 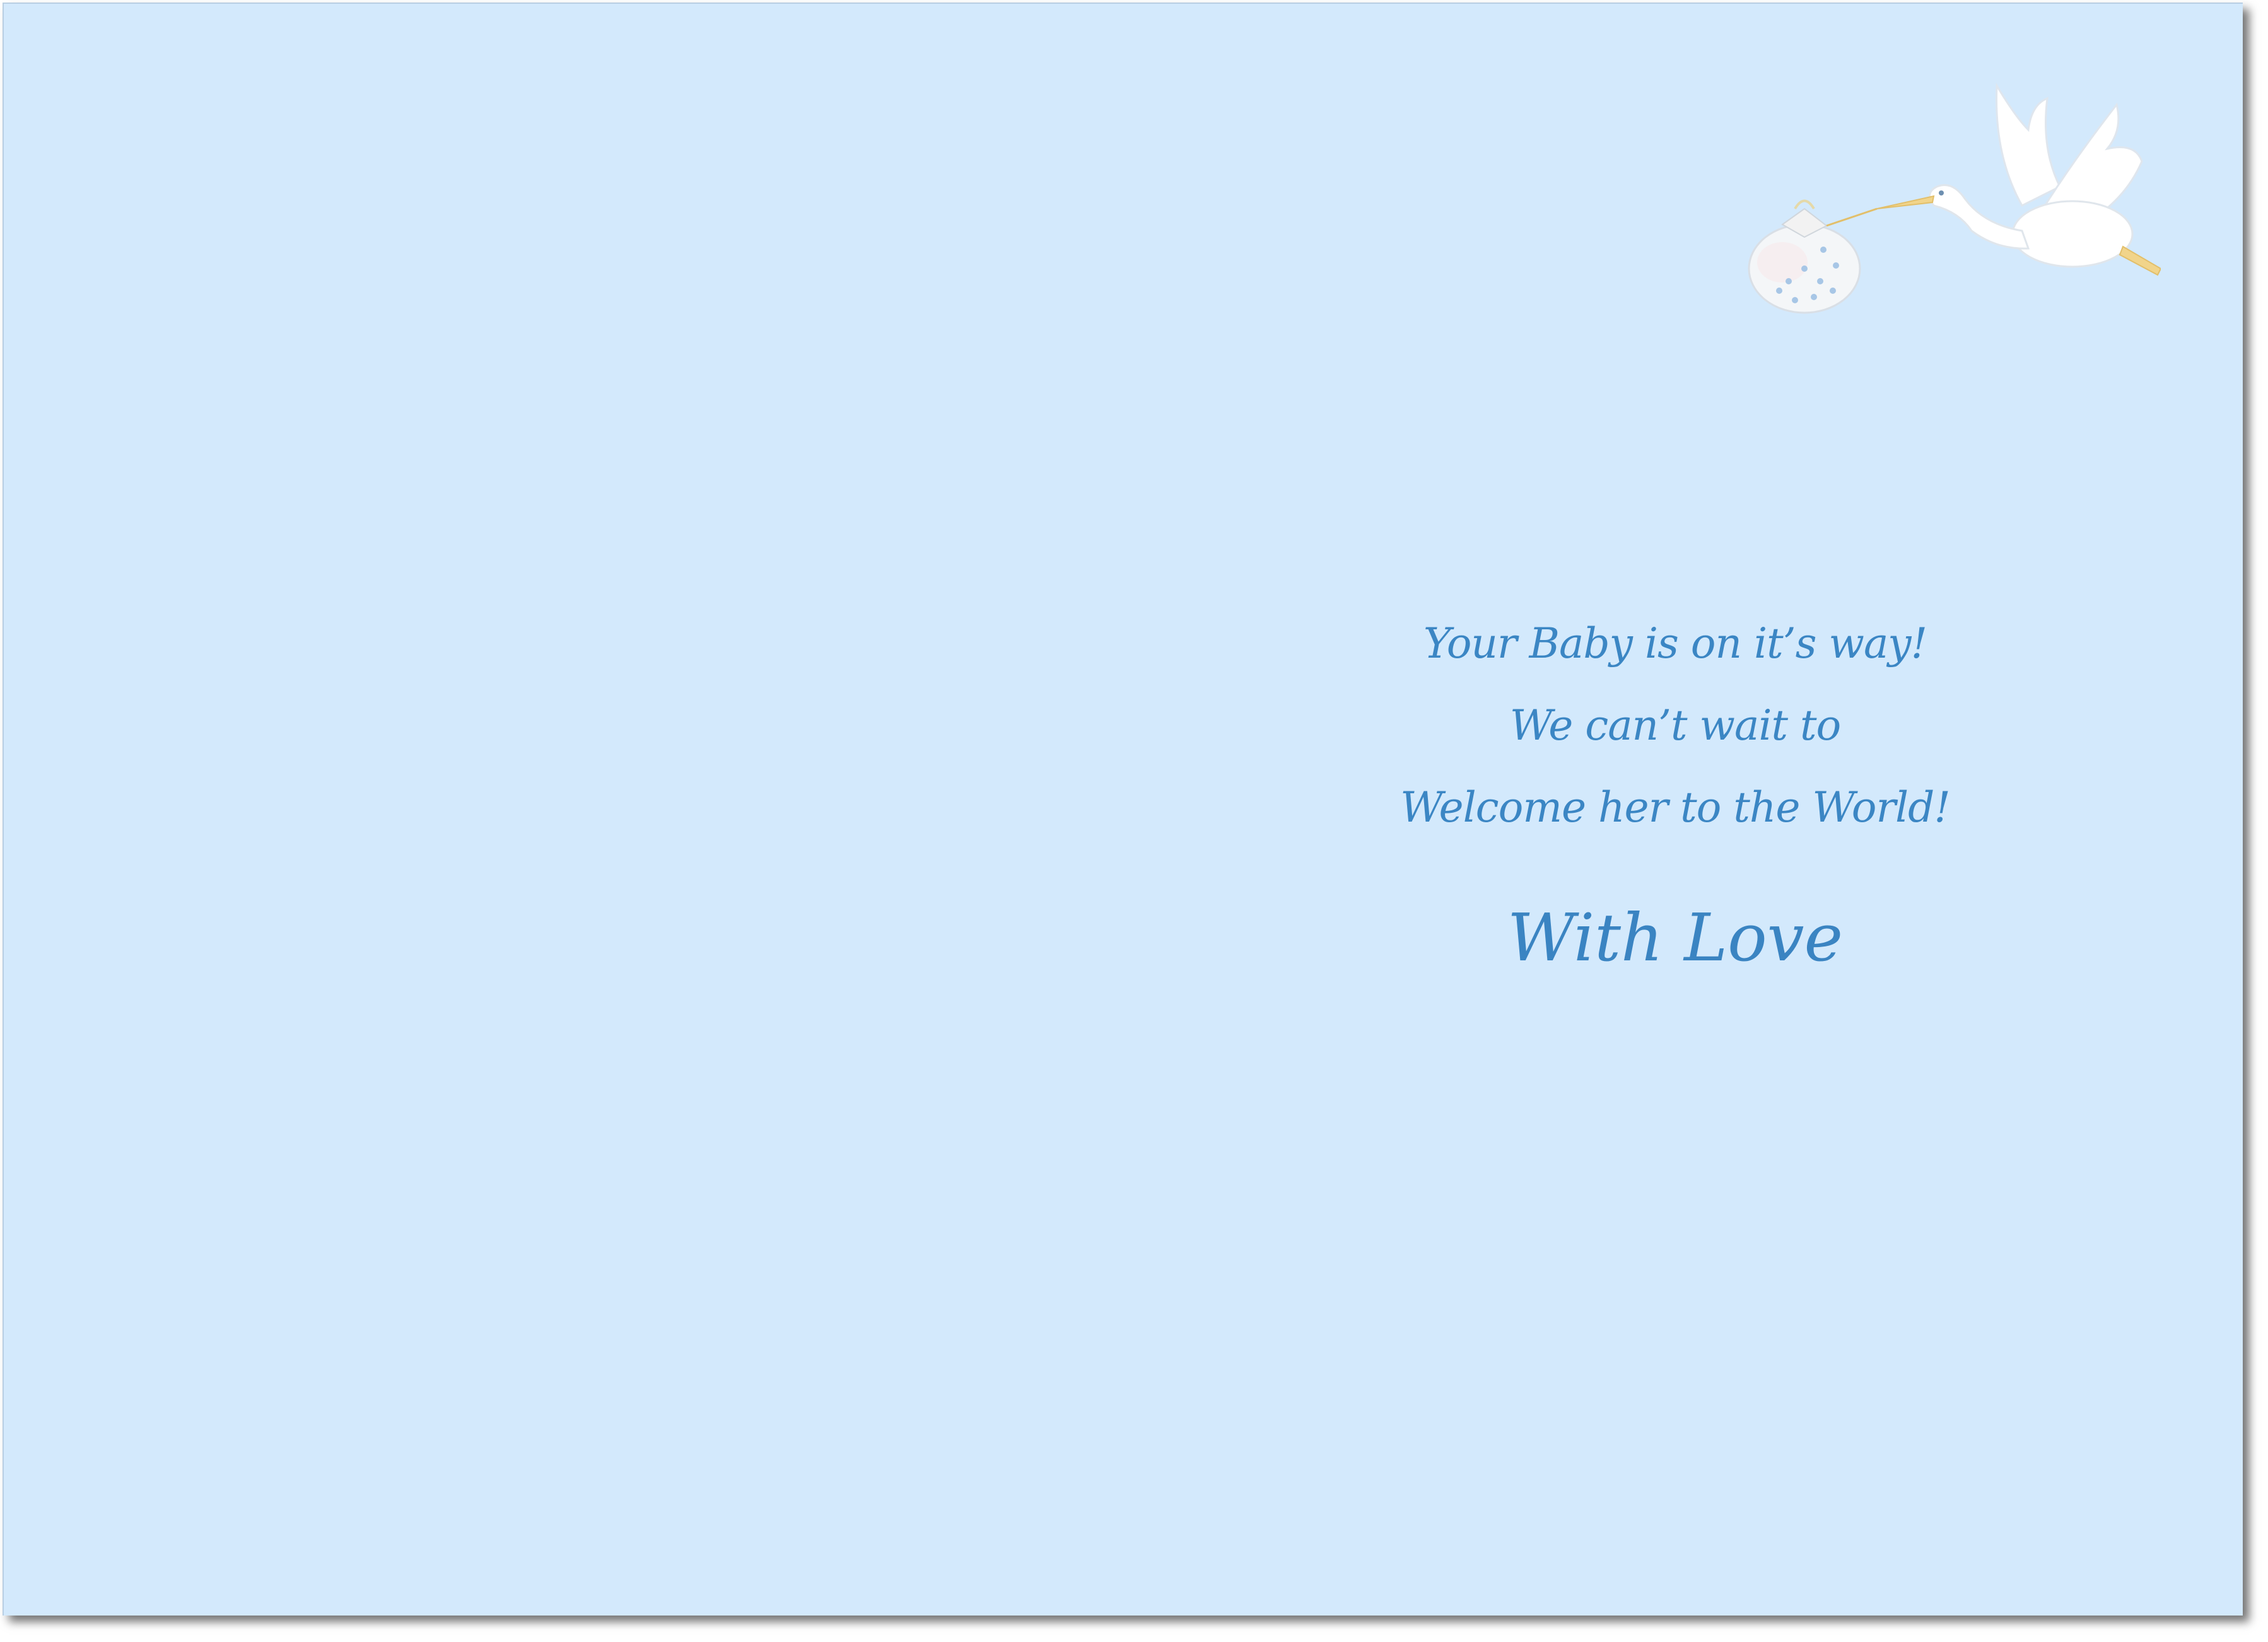 What do you see at coordinates (1804, 256) in the screenshot?
I see `baby-bundle-icon` at bounding box center [1804, 256].